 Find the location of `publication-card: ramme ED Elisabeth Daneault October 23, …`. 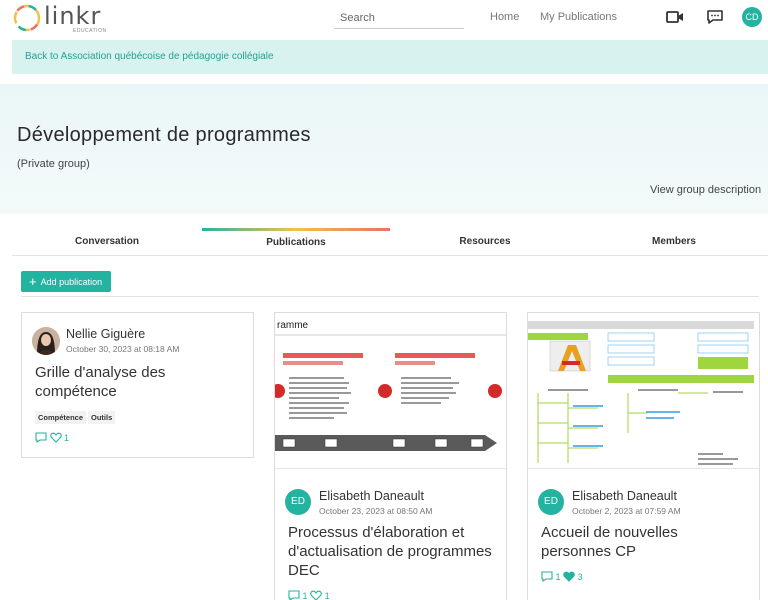

publication-card: ramme ED Elisabeth Daneault October 23, … is located at coordinates (390, 456).